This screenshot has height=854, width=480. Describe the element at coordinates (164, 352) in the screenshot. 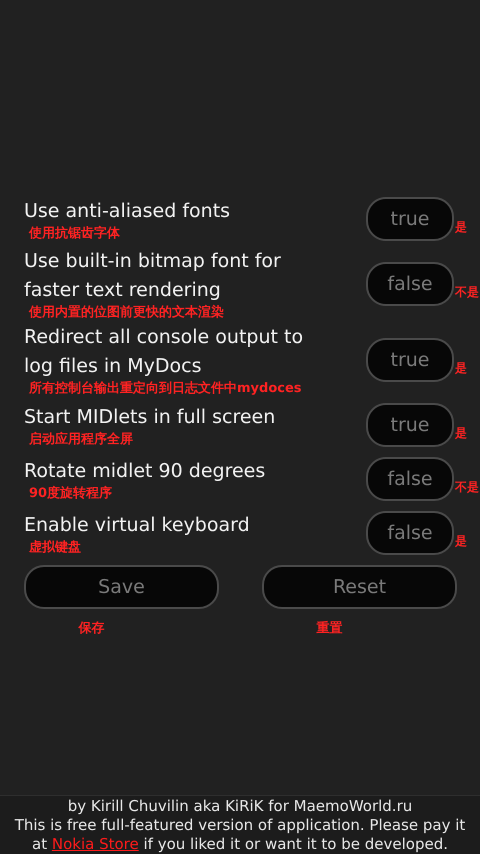

I see `setting-label: Redirect all console output to log files in MyDocs` at that location.